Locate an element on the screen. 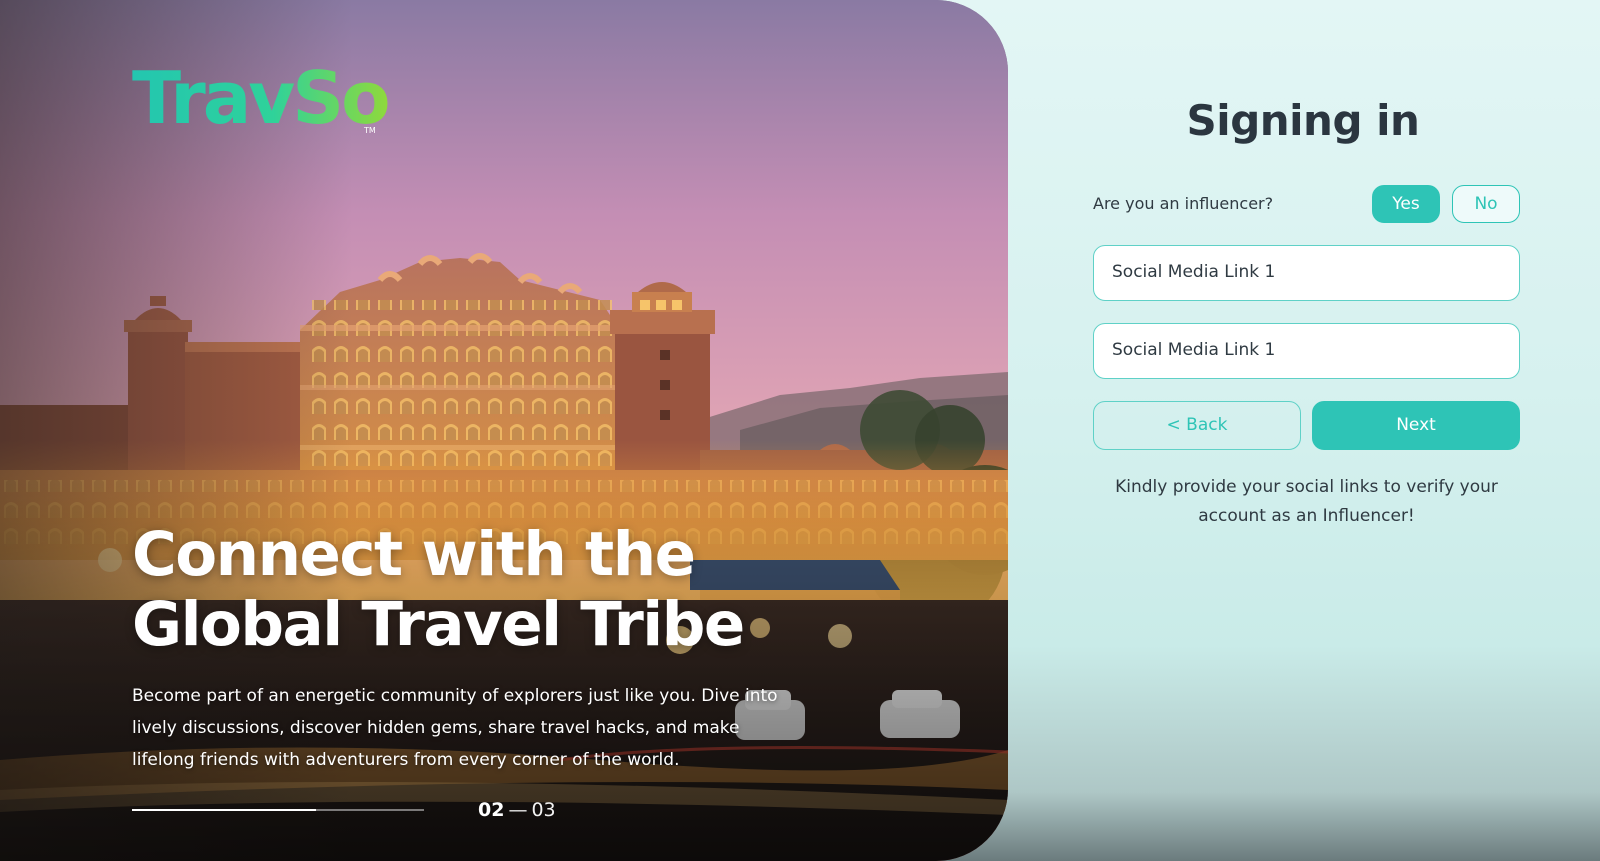  trademark-mark: TM is located at coordinates (370, 130).